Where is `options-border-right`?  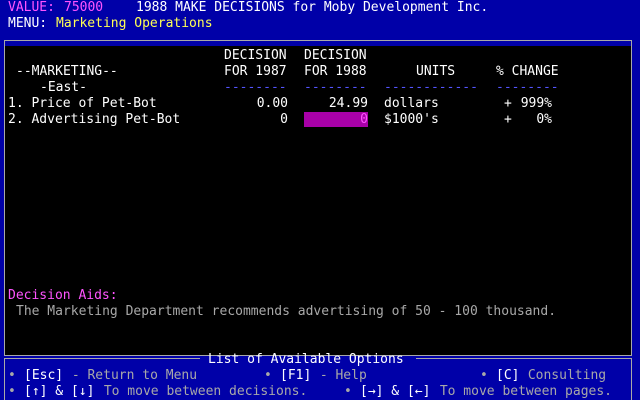
options-border-right is located at coordinates (631, 379).